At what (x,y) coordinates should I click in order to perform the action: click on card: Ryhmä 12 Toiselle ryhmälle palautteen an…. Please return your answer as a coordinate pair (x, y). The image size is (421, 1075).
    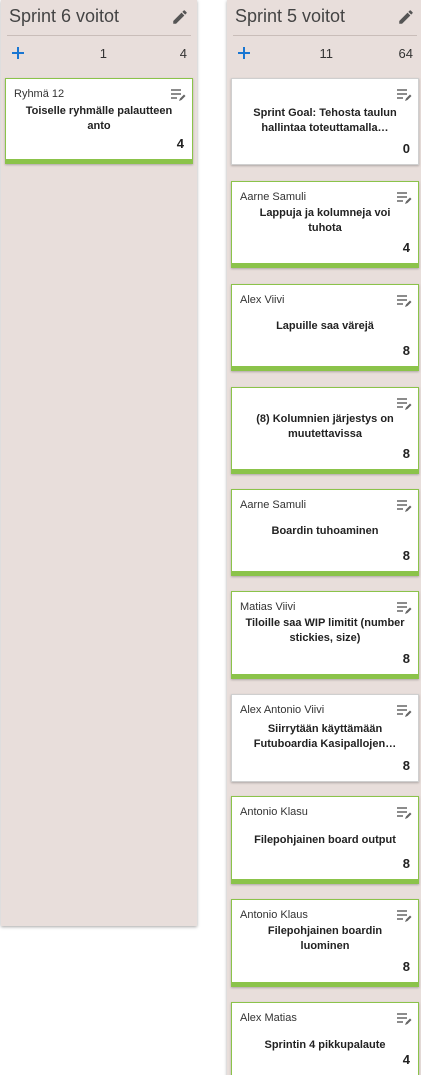
    Looking at the image, I should click on (99, 121).